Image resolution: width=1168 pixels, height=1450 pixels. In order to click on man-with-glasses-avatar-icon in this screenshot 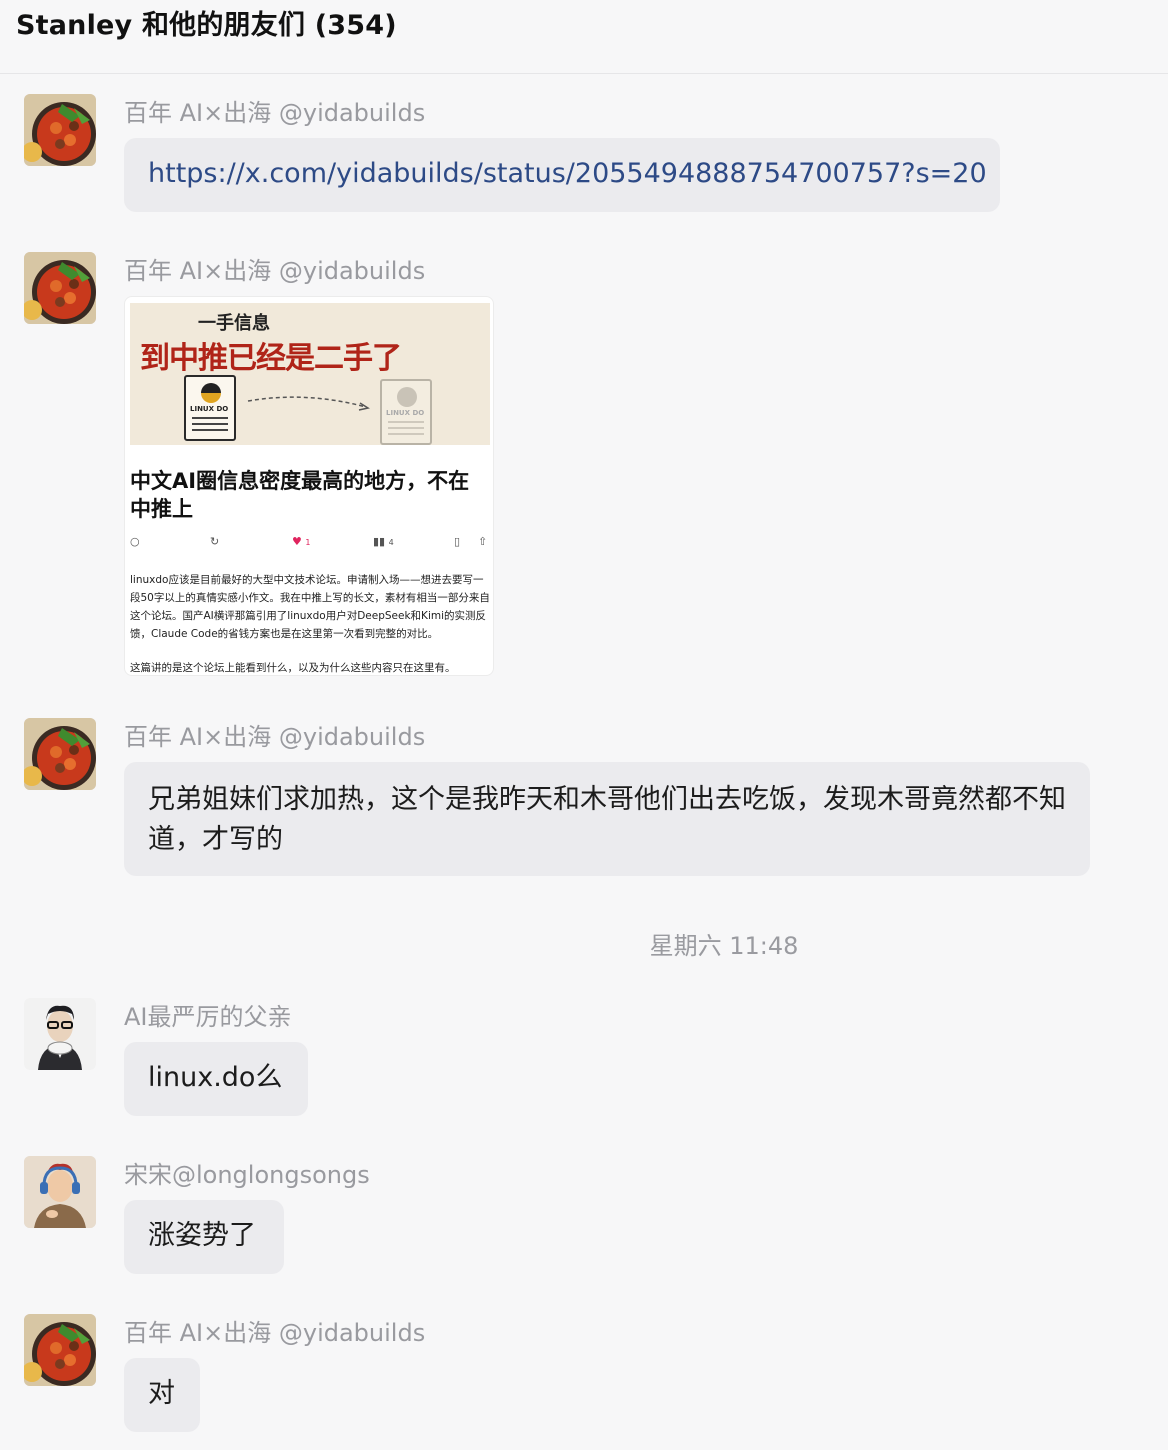, I will do `click(60, 1034)`.